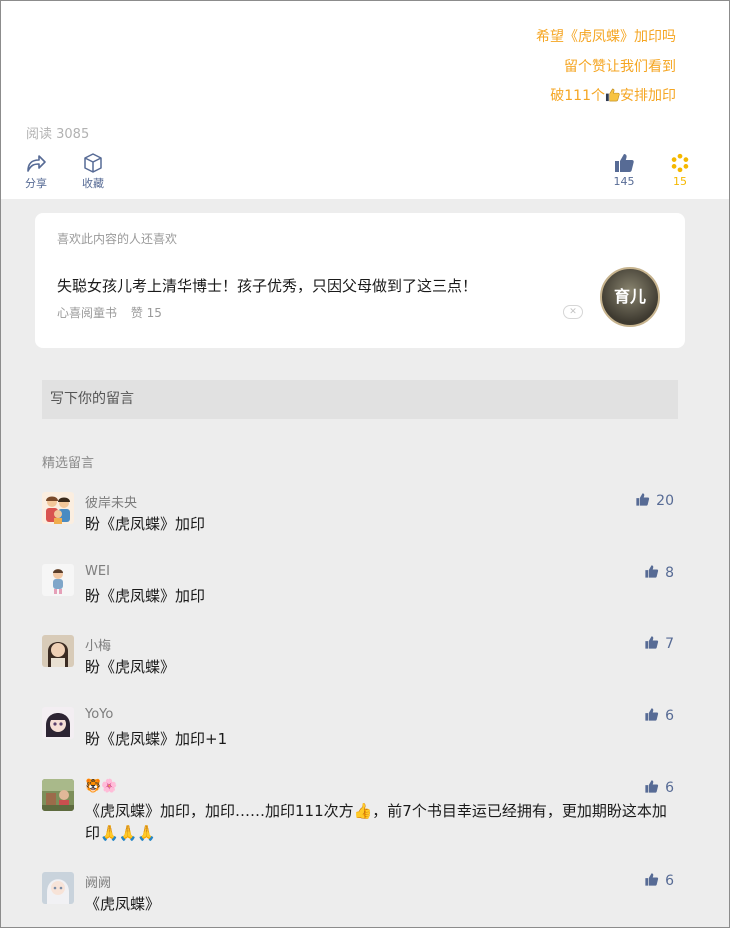 Image resolution: width=730 pixels, height=928 pixels. Describe the element at coordinates (87, 313) in the screenshot. I see `recommend-source: 心喜阅童书` at that location.